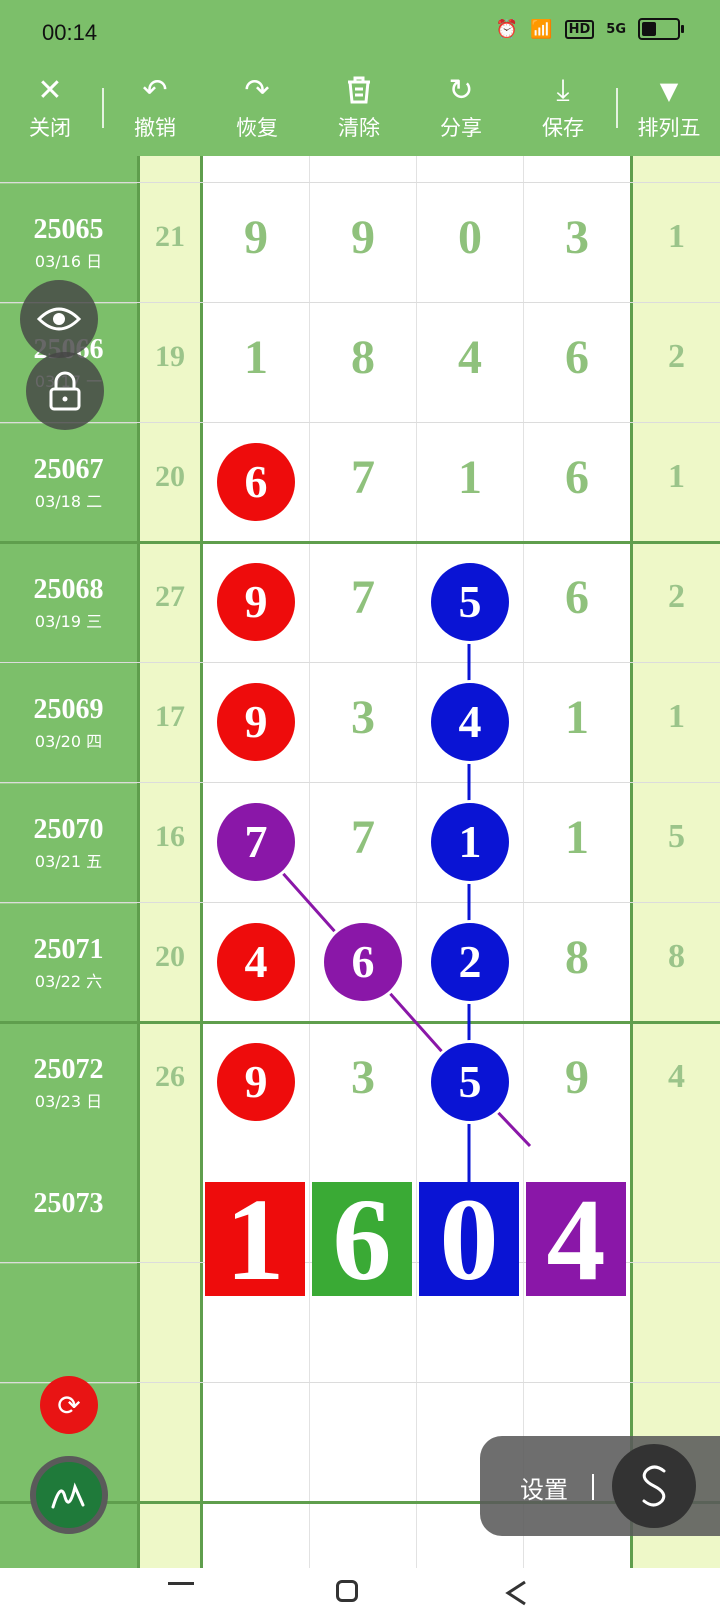  I want to click on close-button: ✕ 关闭, so click(50, 114).